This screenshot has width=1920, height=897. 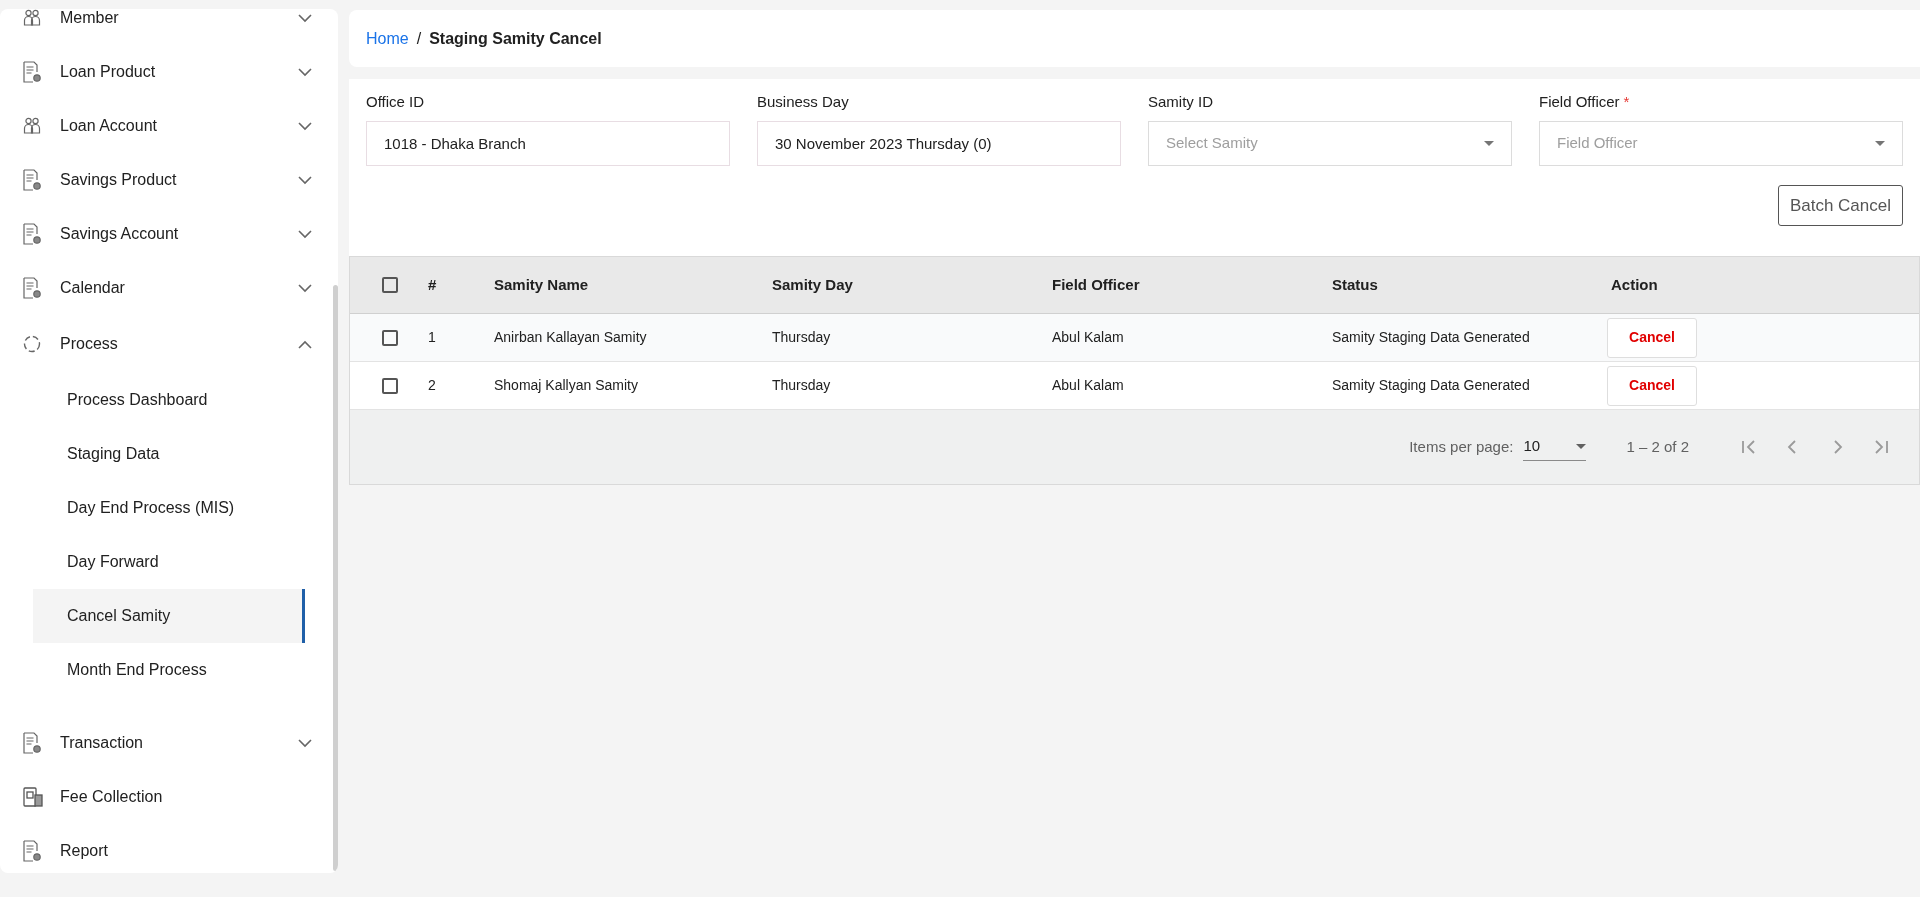 What do you see at coordinates (1626, 101) in the screenshot?
I see `required-asterisk: *` at bounding box center [1626, 101].